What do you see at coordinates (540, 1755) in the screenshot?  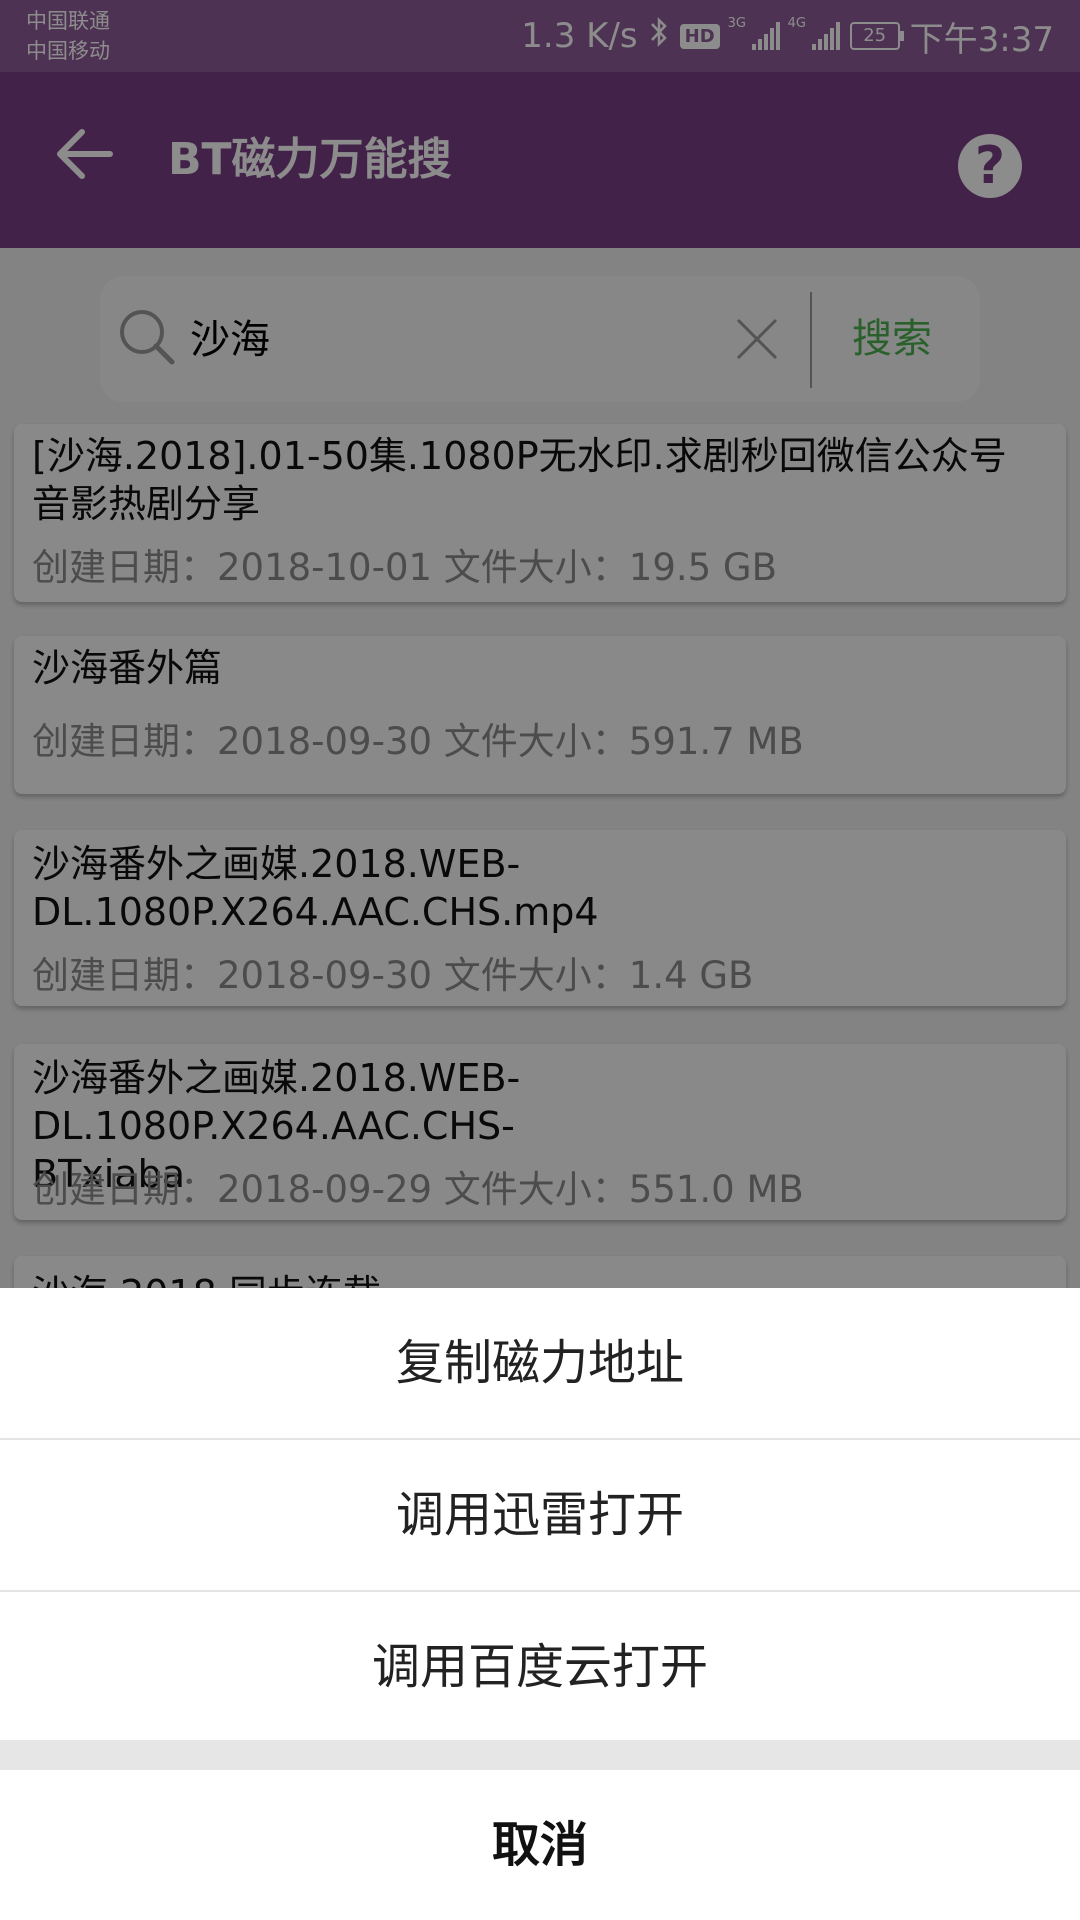 I see `sheet-separator` at bounding box center [540, 1755].